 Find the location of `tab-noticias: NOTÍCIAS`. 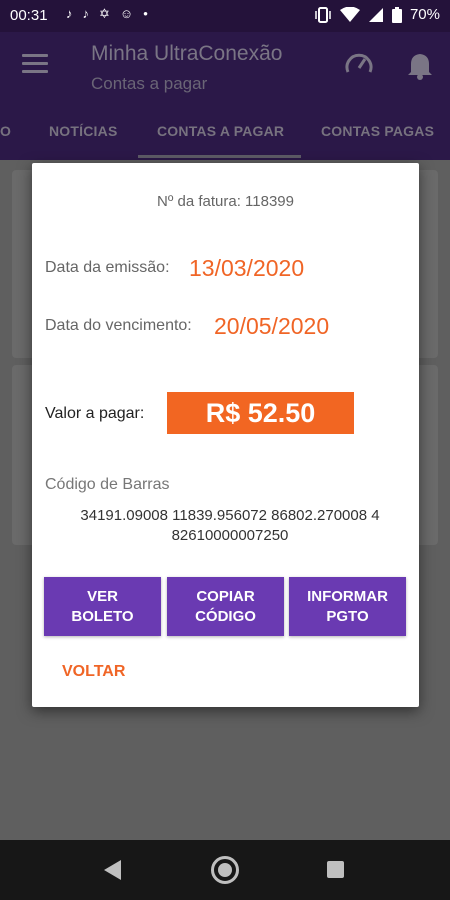

tab-noticias: NOTÍCIAS is located at coordinates (83, 131).